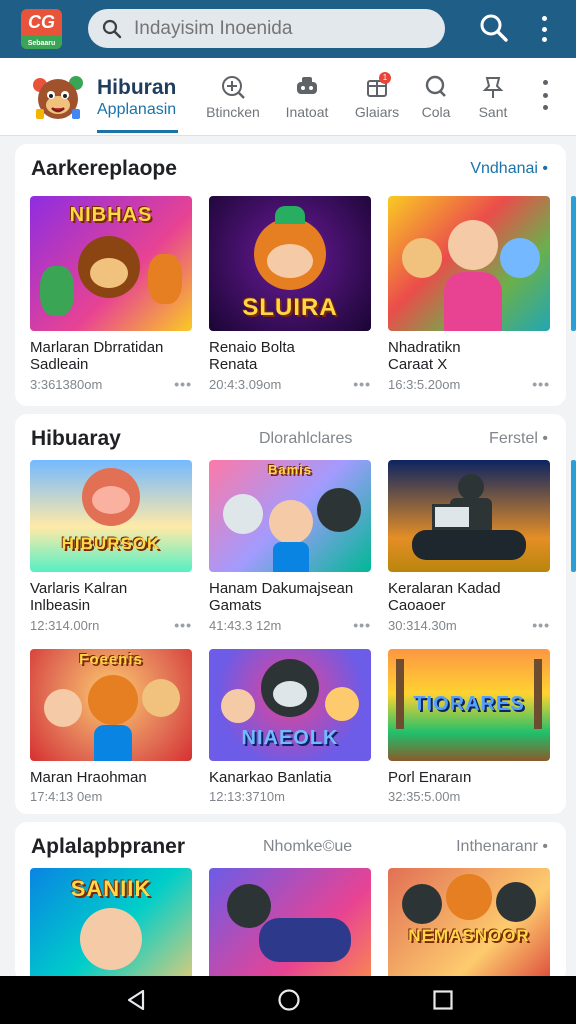  I want to click on tab-sant: Sant, so click(493, 97).